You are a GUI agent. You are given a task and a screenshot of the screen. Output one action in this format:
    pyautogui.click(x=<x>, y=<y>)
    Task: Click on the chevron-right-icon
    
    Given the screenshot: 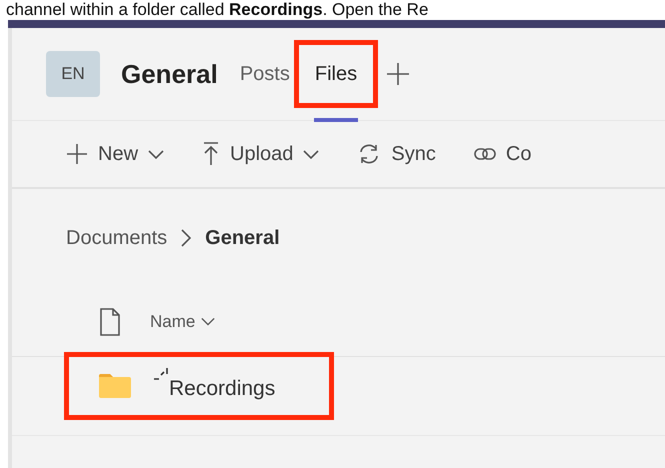 What is the action you would take?
    pyautogui.click(x=186, y=238)
    